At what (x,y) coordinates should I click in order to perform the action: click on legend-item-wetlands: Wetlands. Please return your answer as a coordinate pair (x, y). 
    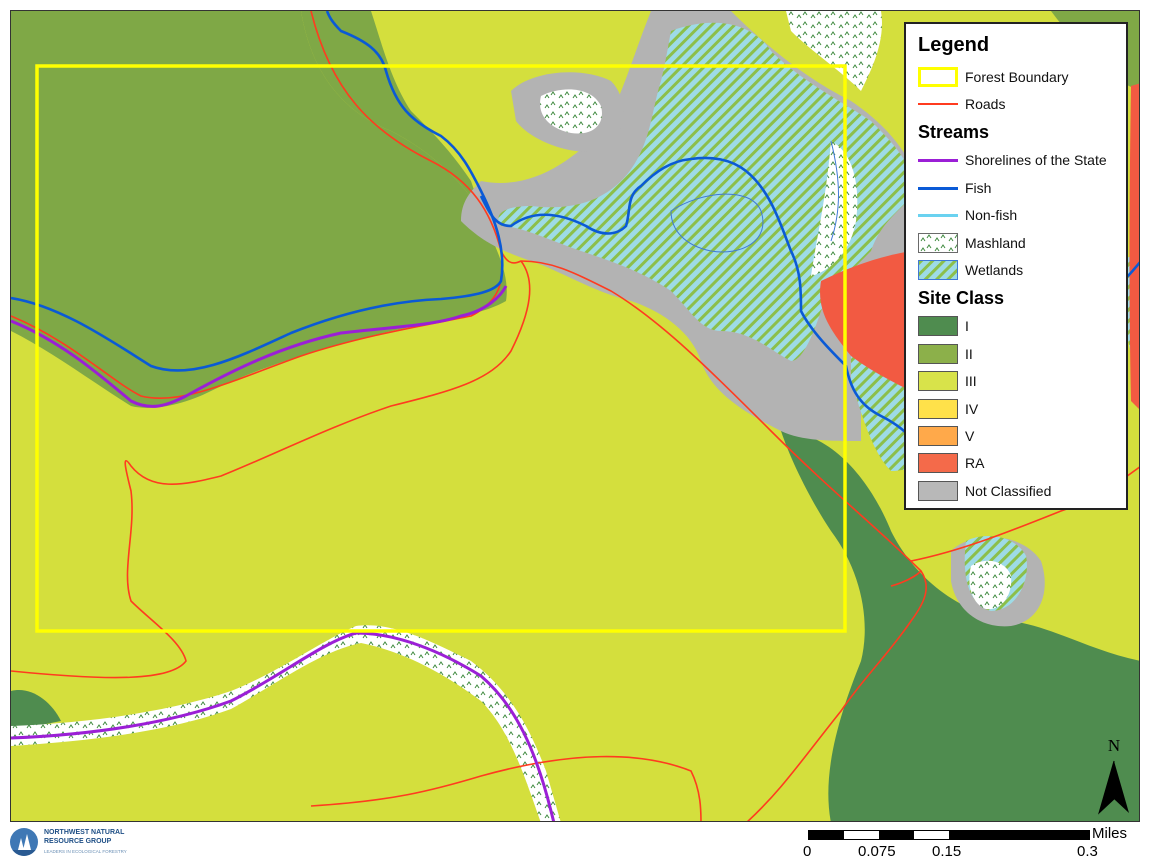
    Looking at the image, I should click on (1022, 269).